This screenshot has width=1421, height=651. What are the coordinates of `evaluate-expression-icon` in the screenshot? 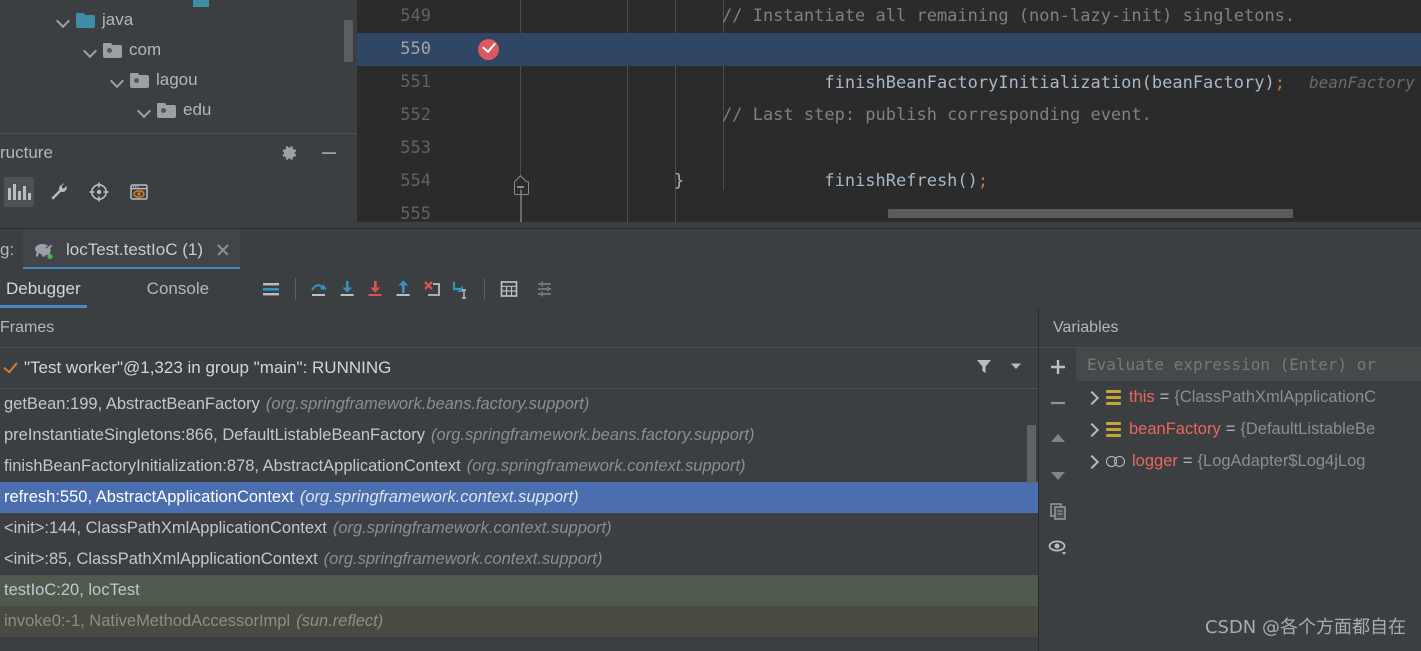 It's located at (509, 289).